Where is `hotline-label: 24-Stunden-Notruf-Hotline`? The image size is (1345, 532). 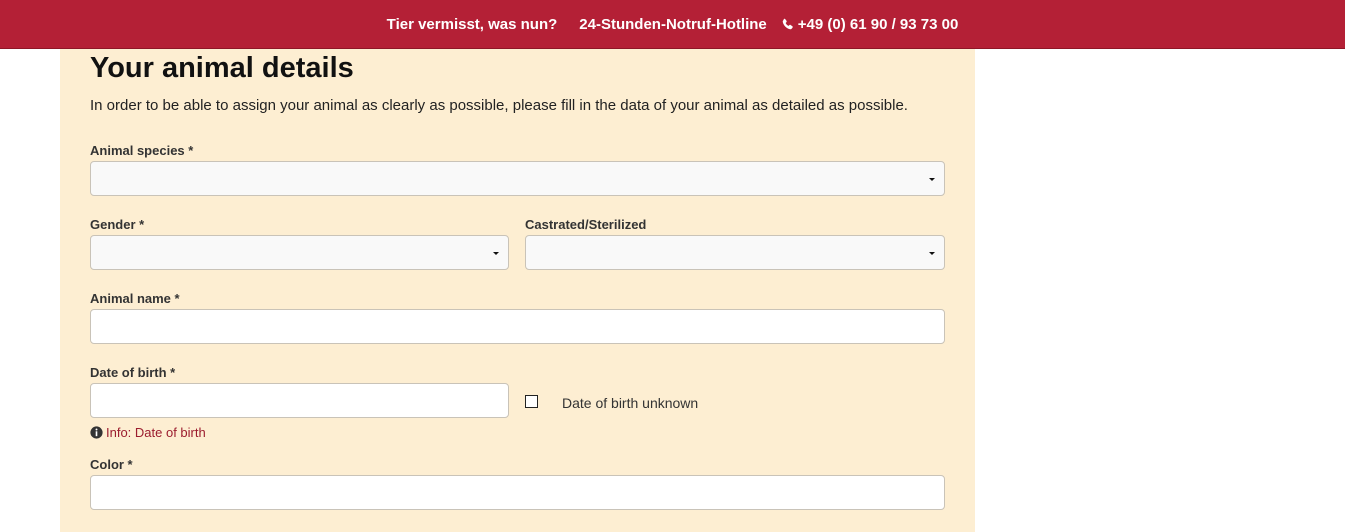 hotline-label: 24-Stunden-Notruf-Hotline is located at coordinates (673, 24).